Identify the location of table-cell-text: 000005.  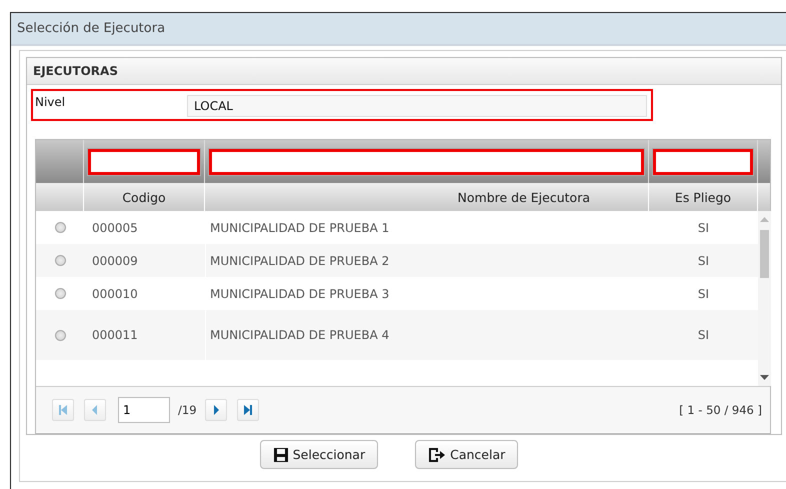
(115, 228).